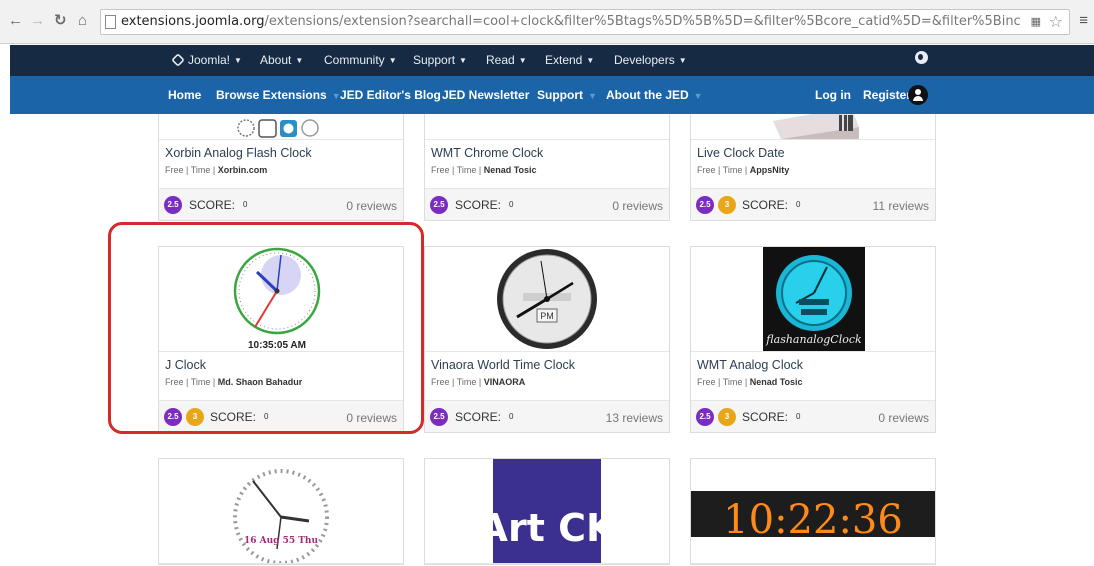 This screenshot has height=566, width=1094. What do you see at coordinates (266, 328) in the screenshot?
I see `selection-highlight` at bounding box center [266, 328].